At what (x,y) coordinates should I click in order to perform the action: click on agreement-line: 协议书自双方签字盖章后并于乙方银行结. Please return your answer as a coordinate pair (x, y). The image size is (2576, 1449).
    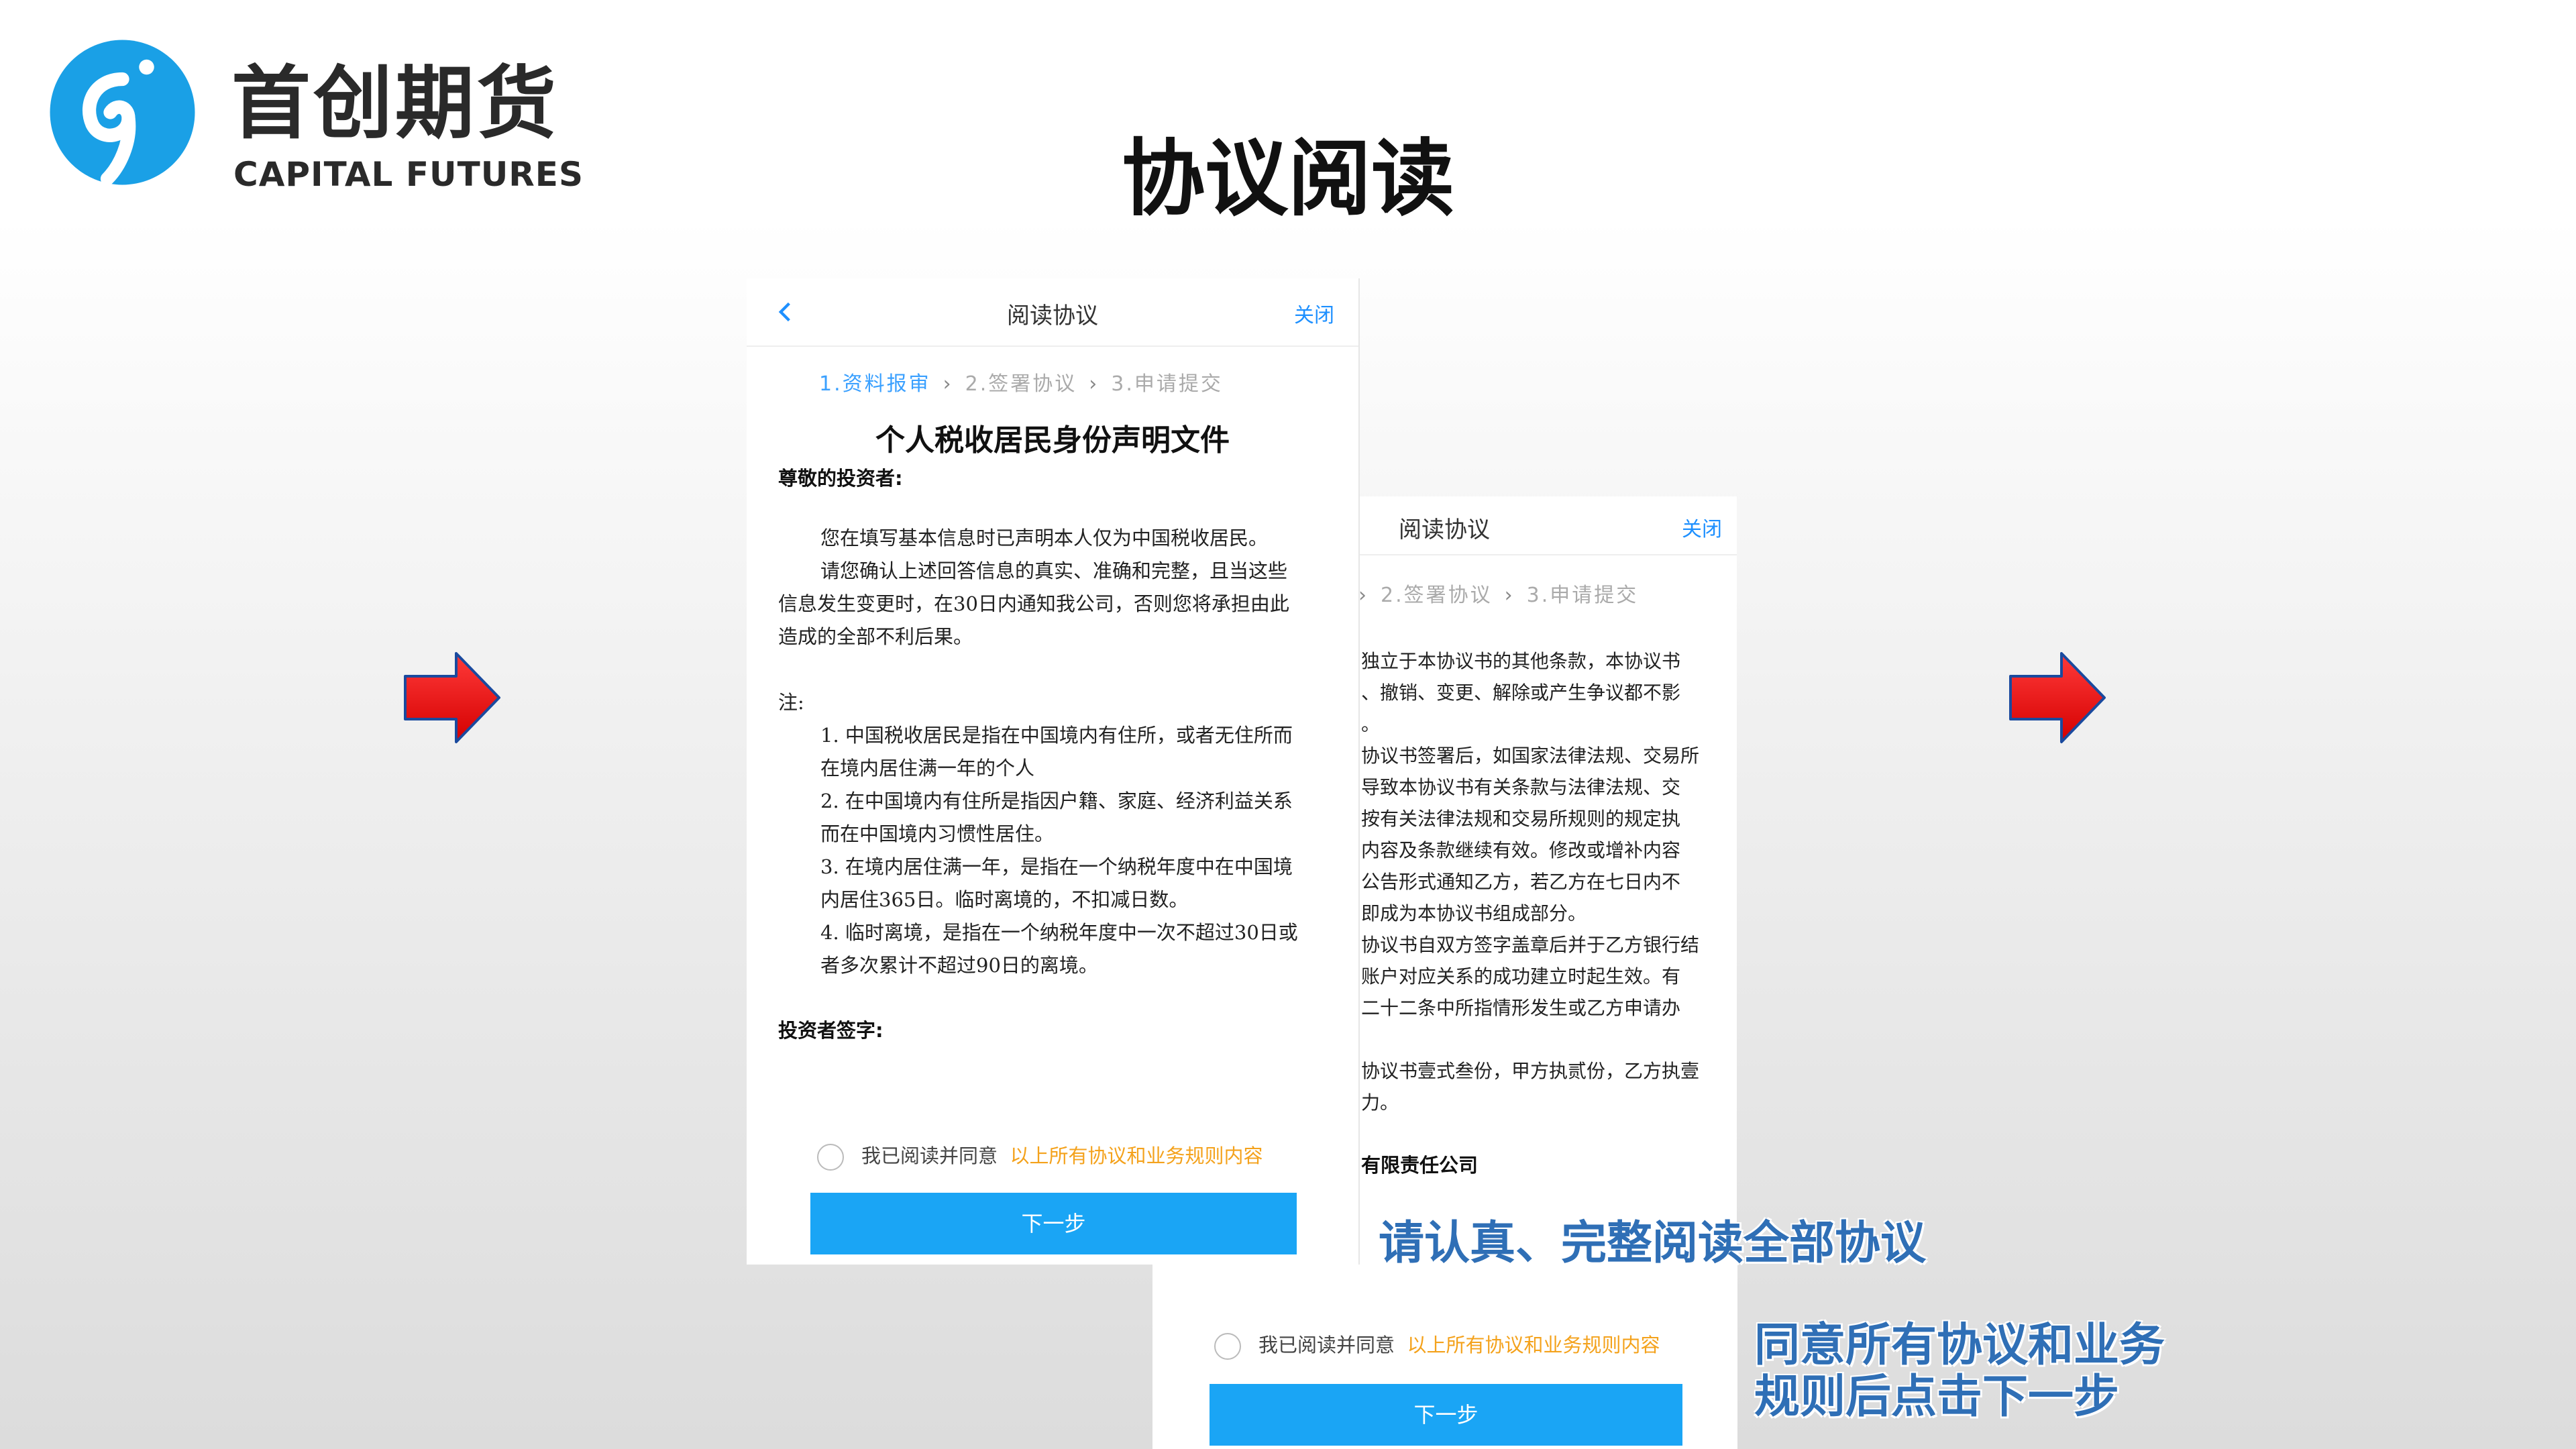
    Looking at the image, I should click on (1530, 945).